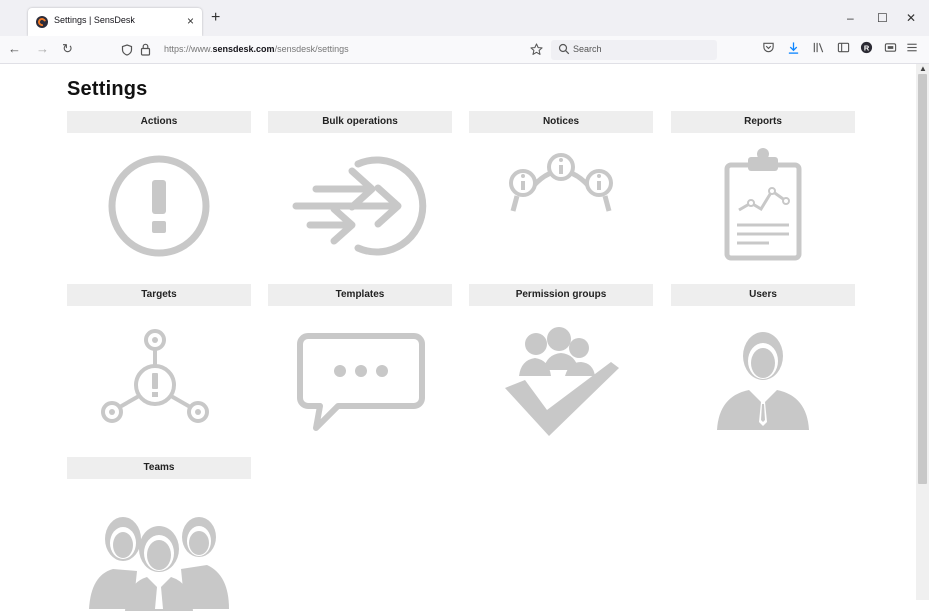  What do you see at coordinates (634, 50) in the screenshot?
I see `search-box: Search` at bounding box center [634, 50].